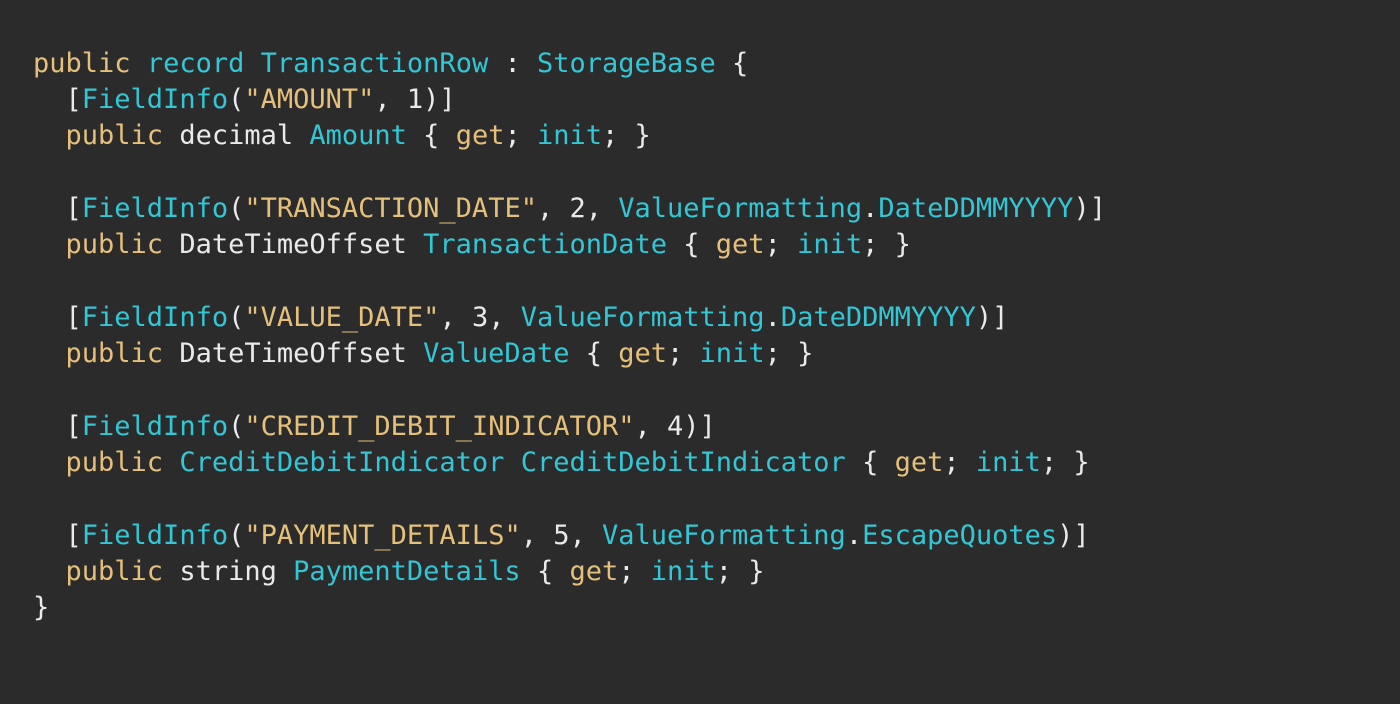 The height and width of the screenshot is (704, 1400). What do you see at coordinates (415, 99) in the screenshot?
I see `code-token-plain: , 1)]` at bounding box center [415, 99].